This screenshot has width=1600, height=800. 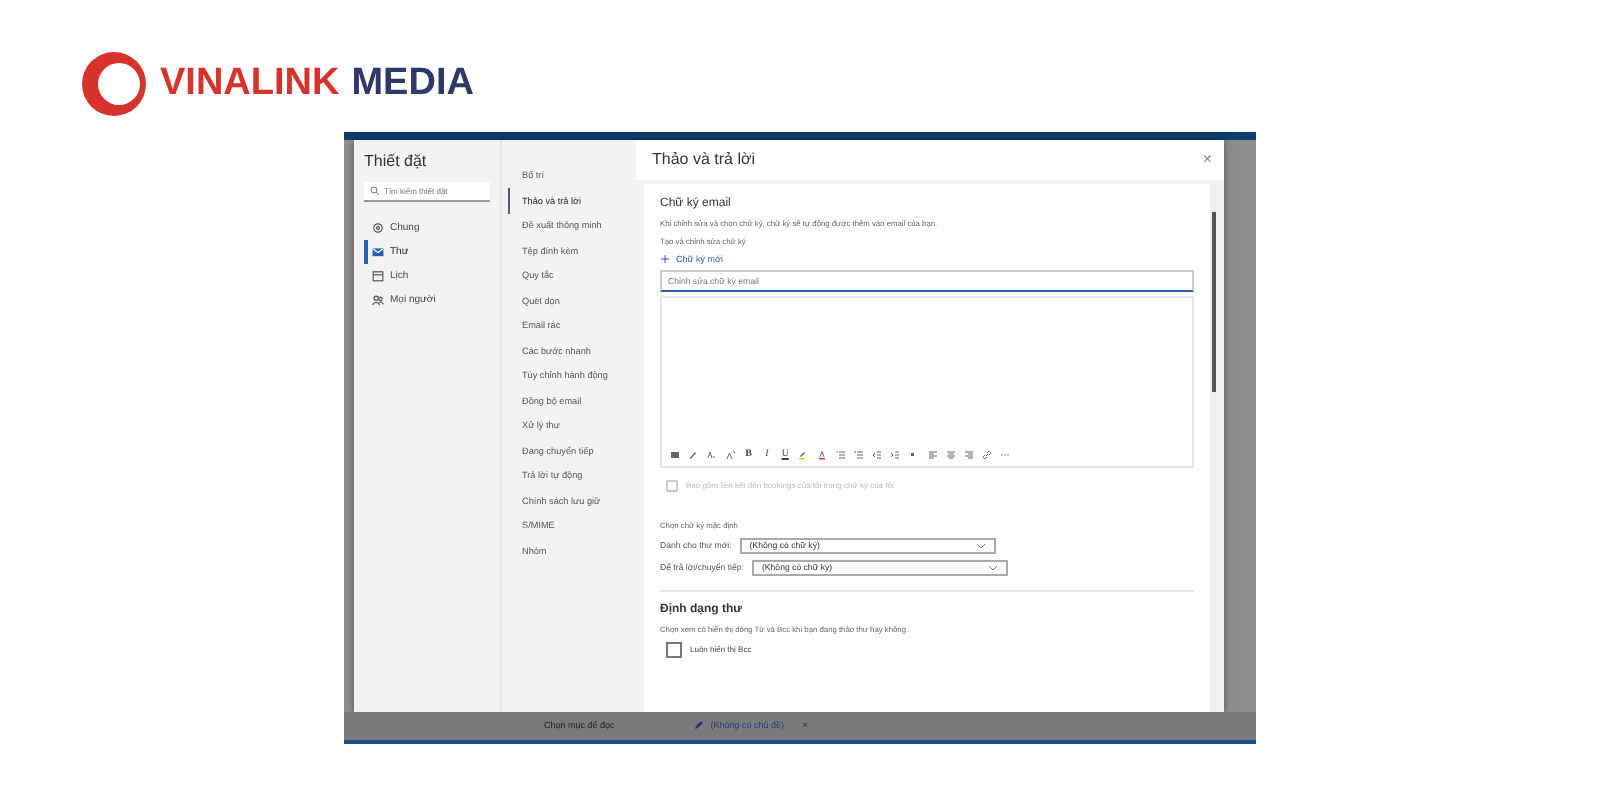 I want to click on logo-icon, so click(x=114, y=84).